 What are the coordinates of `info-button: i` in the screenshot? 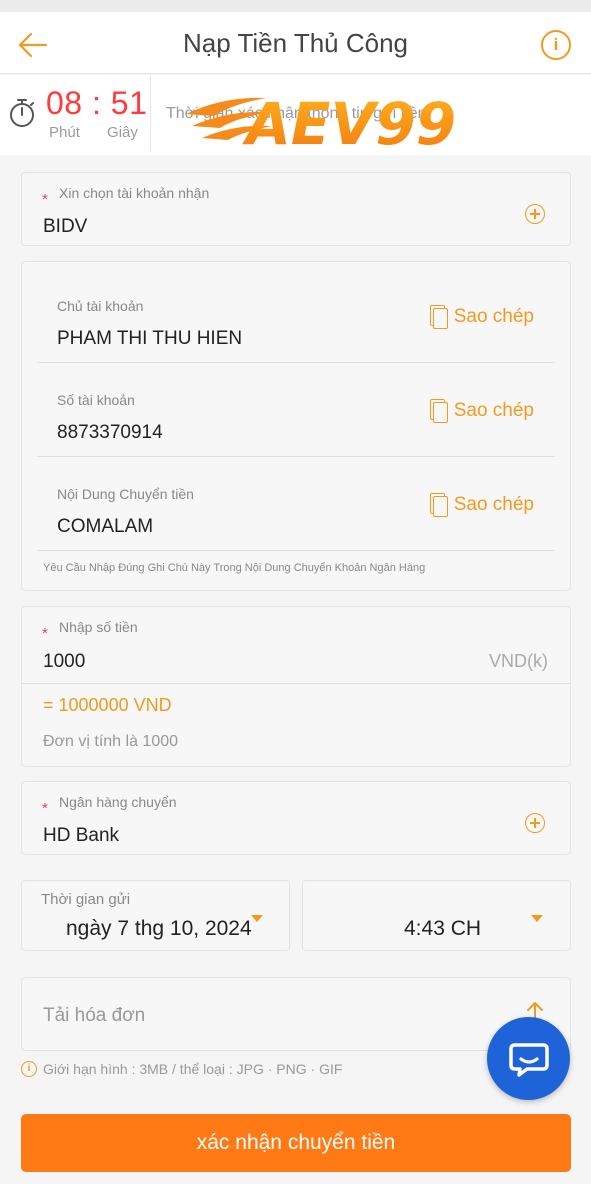 It's located at (556, 45).